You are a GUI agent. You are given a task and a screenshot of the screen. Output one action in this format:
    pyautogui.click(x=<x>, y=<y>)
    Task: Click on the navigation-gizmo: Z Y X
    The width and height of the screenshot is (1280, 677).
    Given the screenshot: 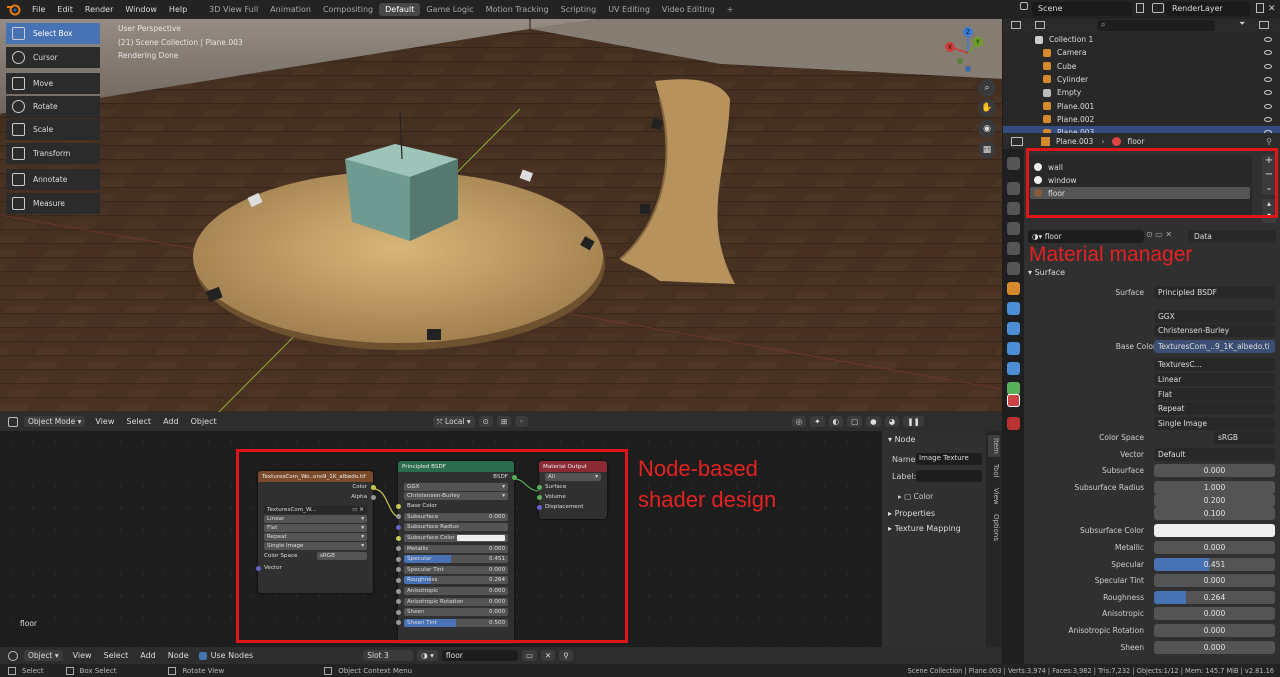 What is the action you would take?
    pyautogui.click(x=965, y=50)
    